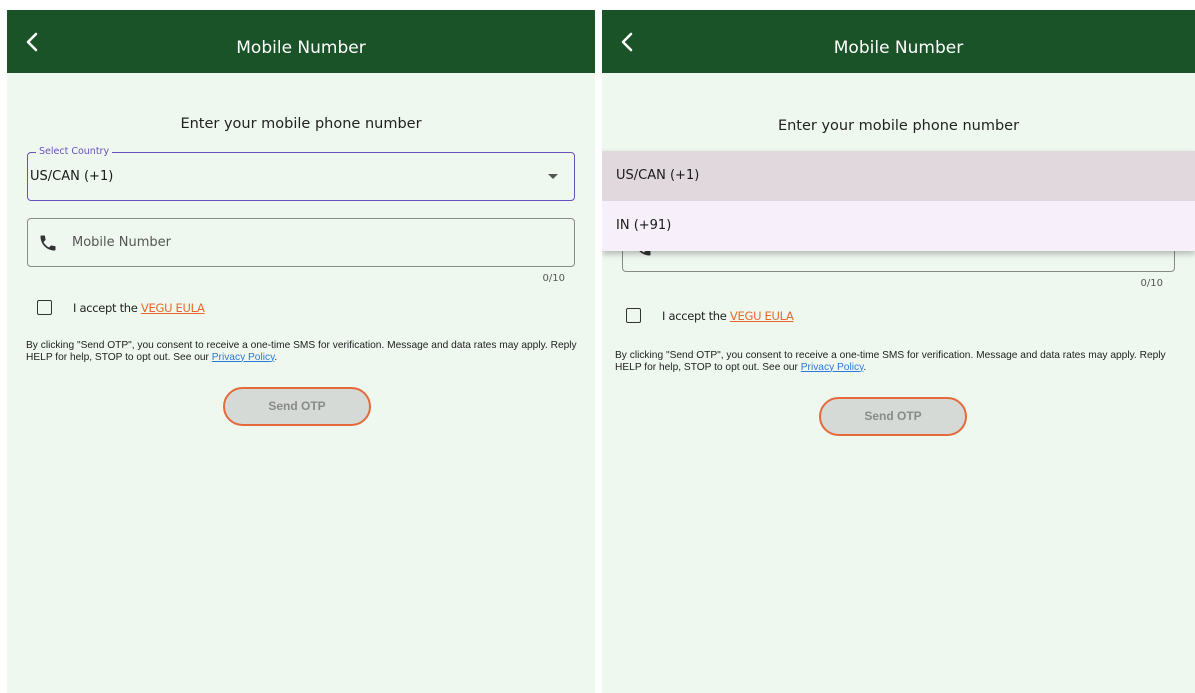 The image size is (1195, 693). I want to click on caret-down-icon, so click(553, 176).